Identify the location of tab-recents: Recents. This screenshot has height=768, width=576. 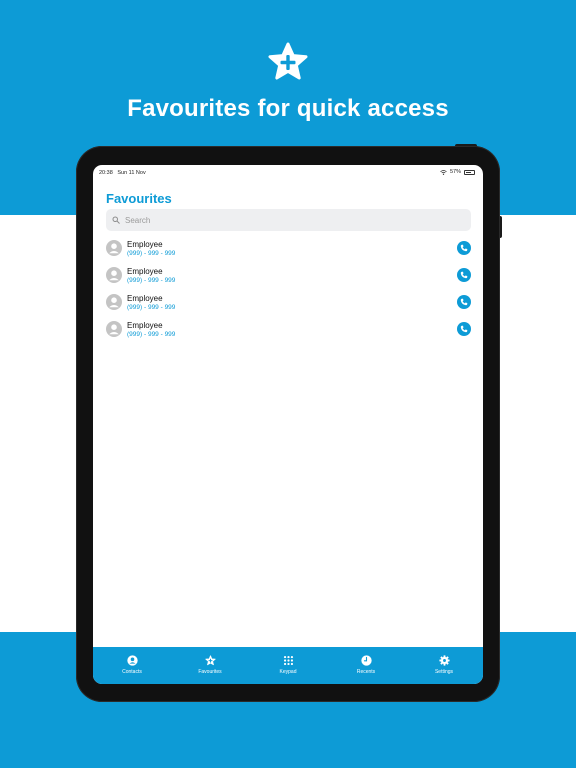
(366, 665).